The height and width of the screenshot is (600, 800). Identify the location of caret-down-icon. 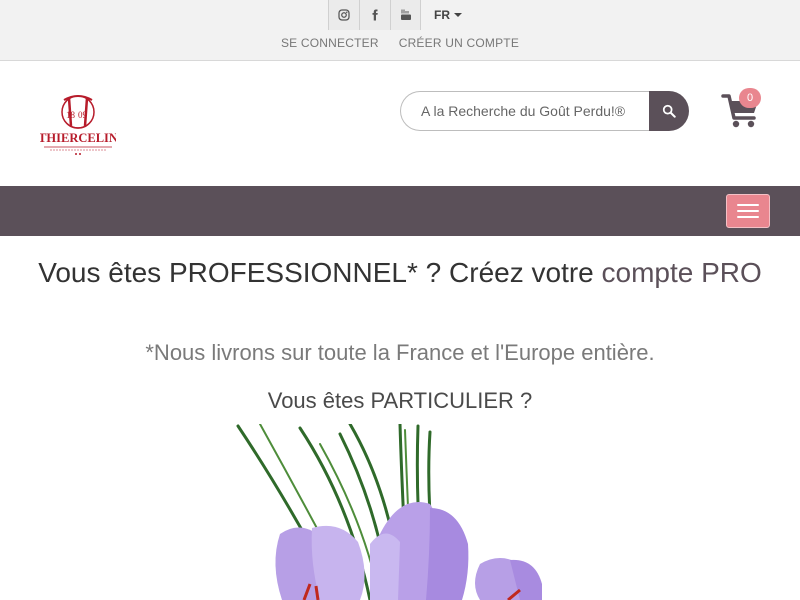
(458, 15).